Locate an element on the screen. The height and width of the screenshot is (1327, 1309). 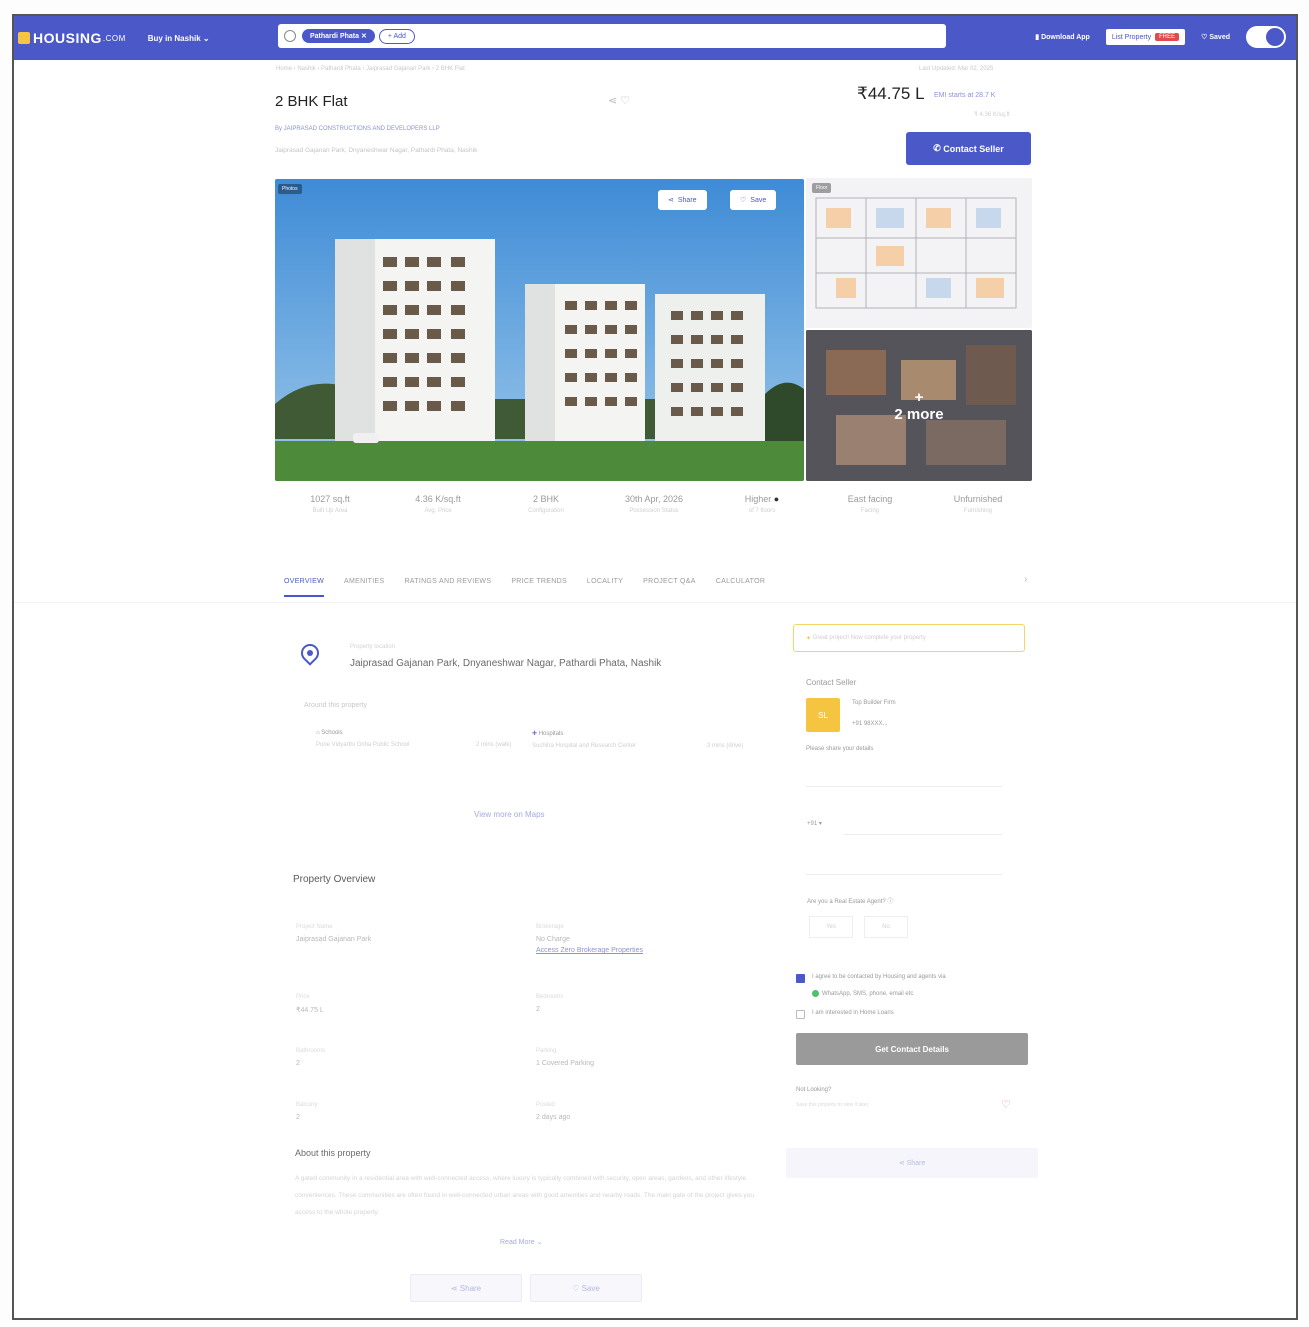
overview-posted: Posted 2 days ago is located at coordinates (553, 1111).